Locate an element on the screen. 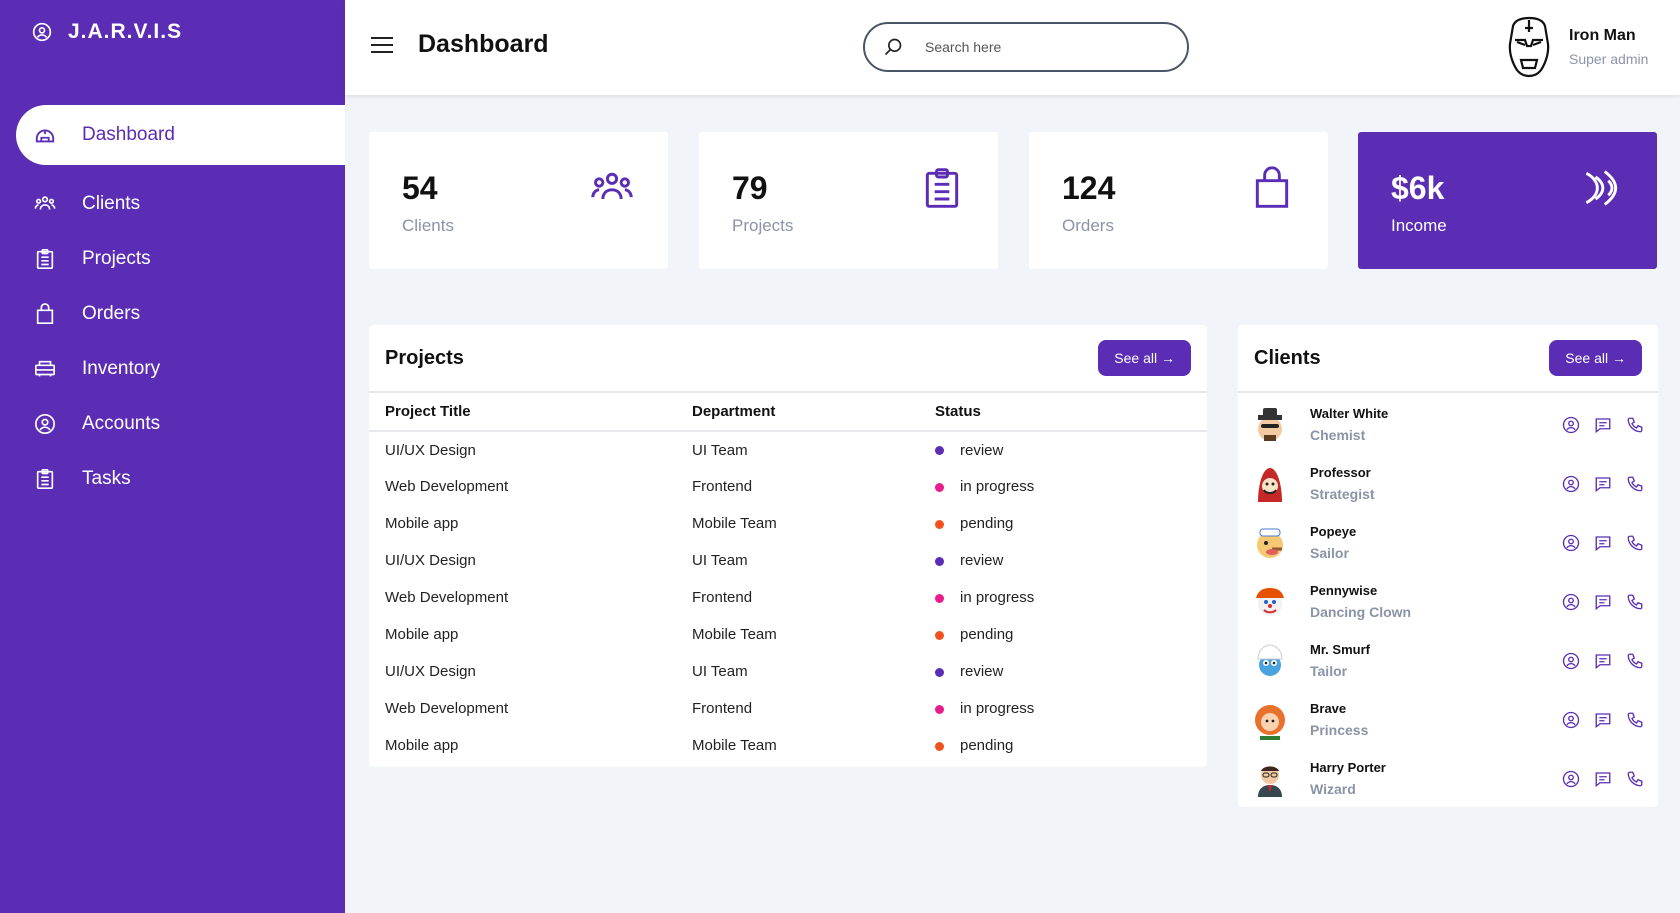  stat-card-income: $6k Income is located at coordinates (1507, 200).